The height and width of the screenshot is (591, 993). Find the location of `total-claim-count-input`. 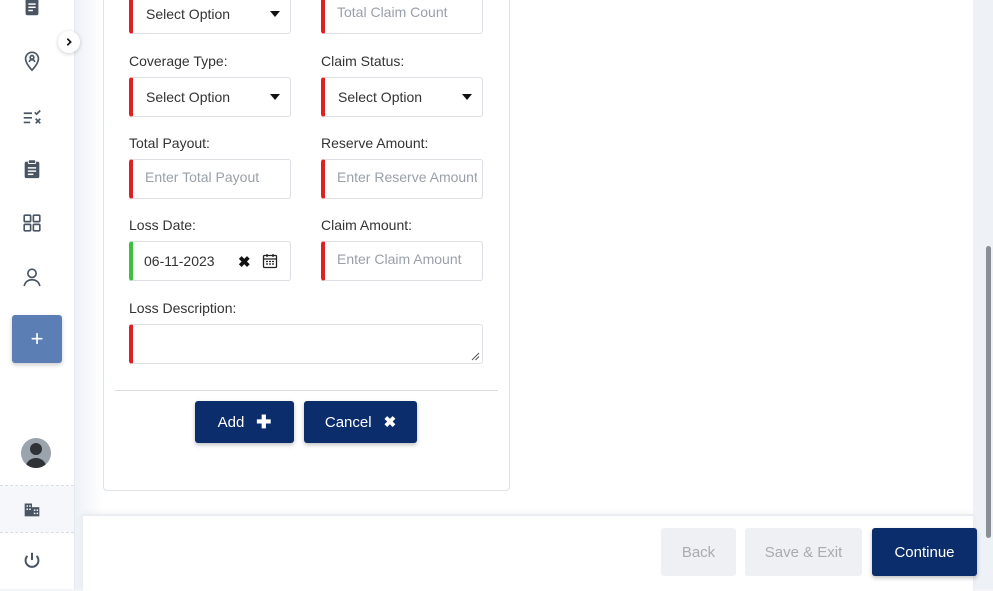

total-claim-count-input is located at coordinates (402, 17).